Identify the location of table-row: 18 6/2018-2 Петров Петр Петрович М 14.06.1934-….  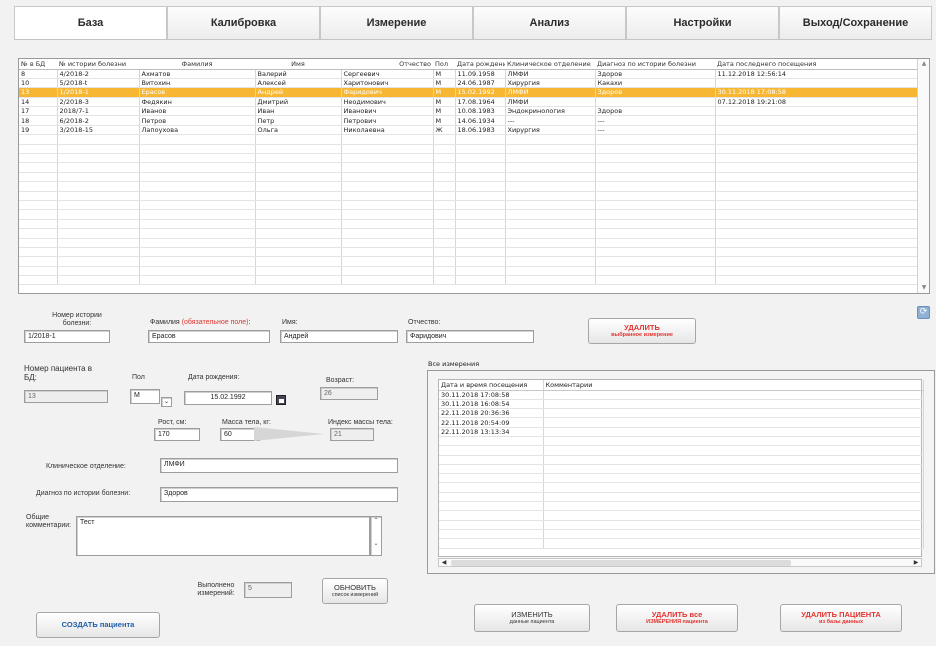
(468, 120).